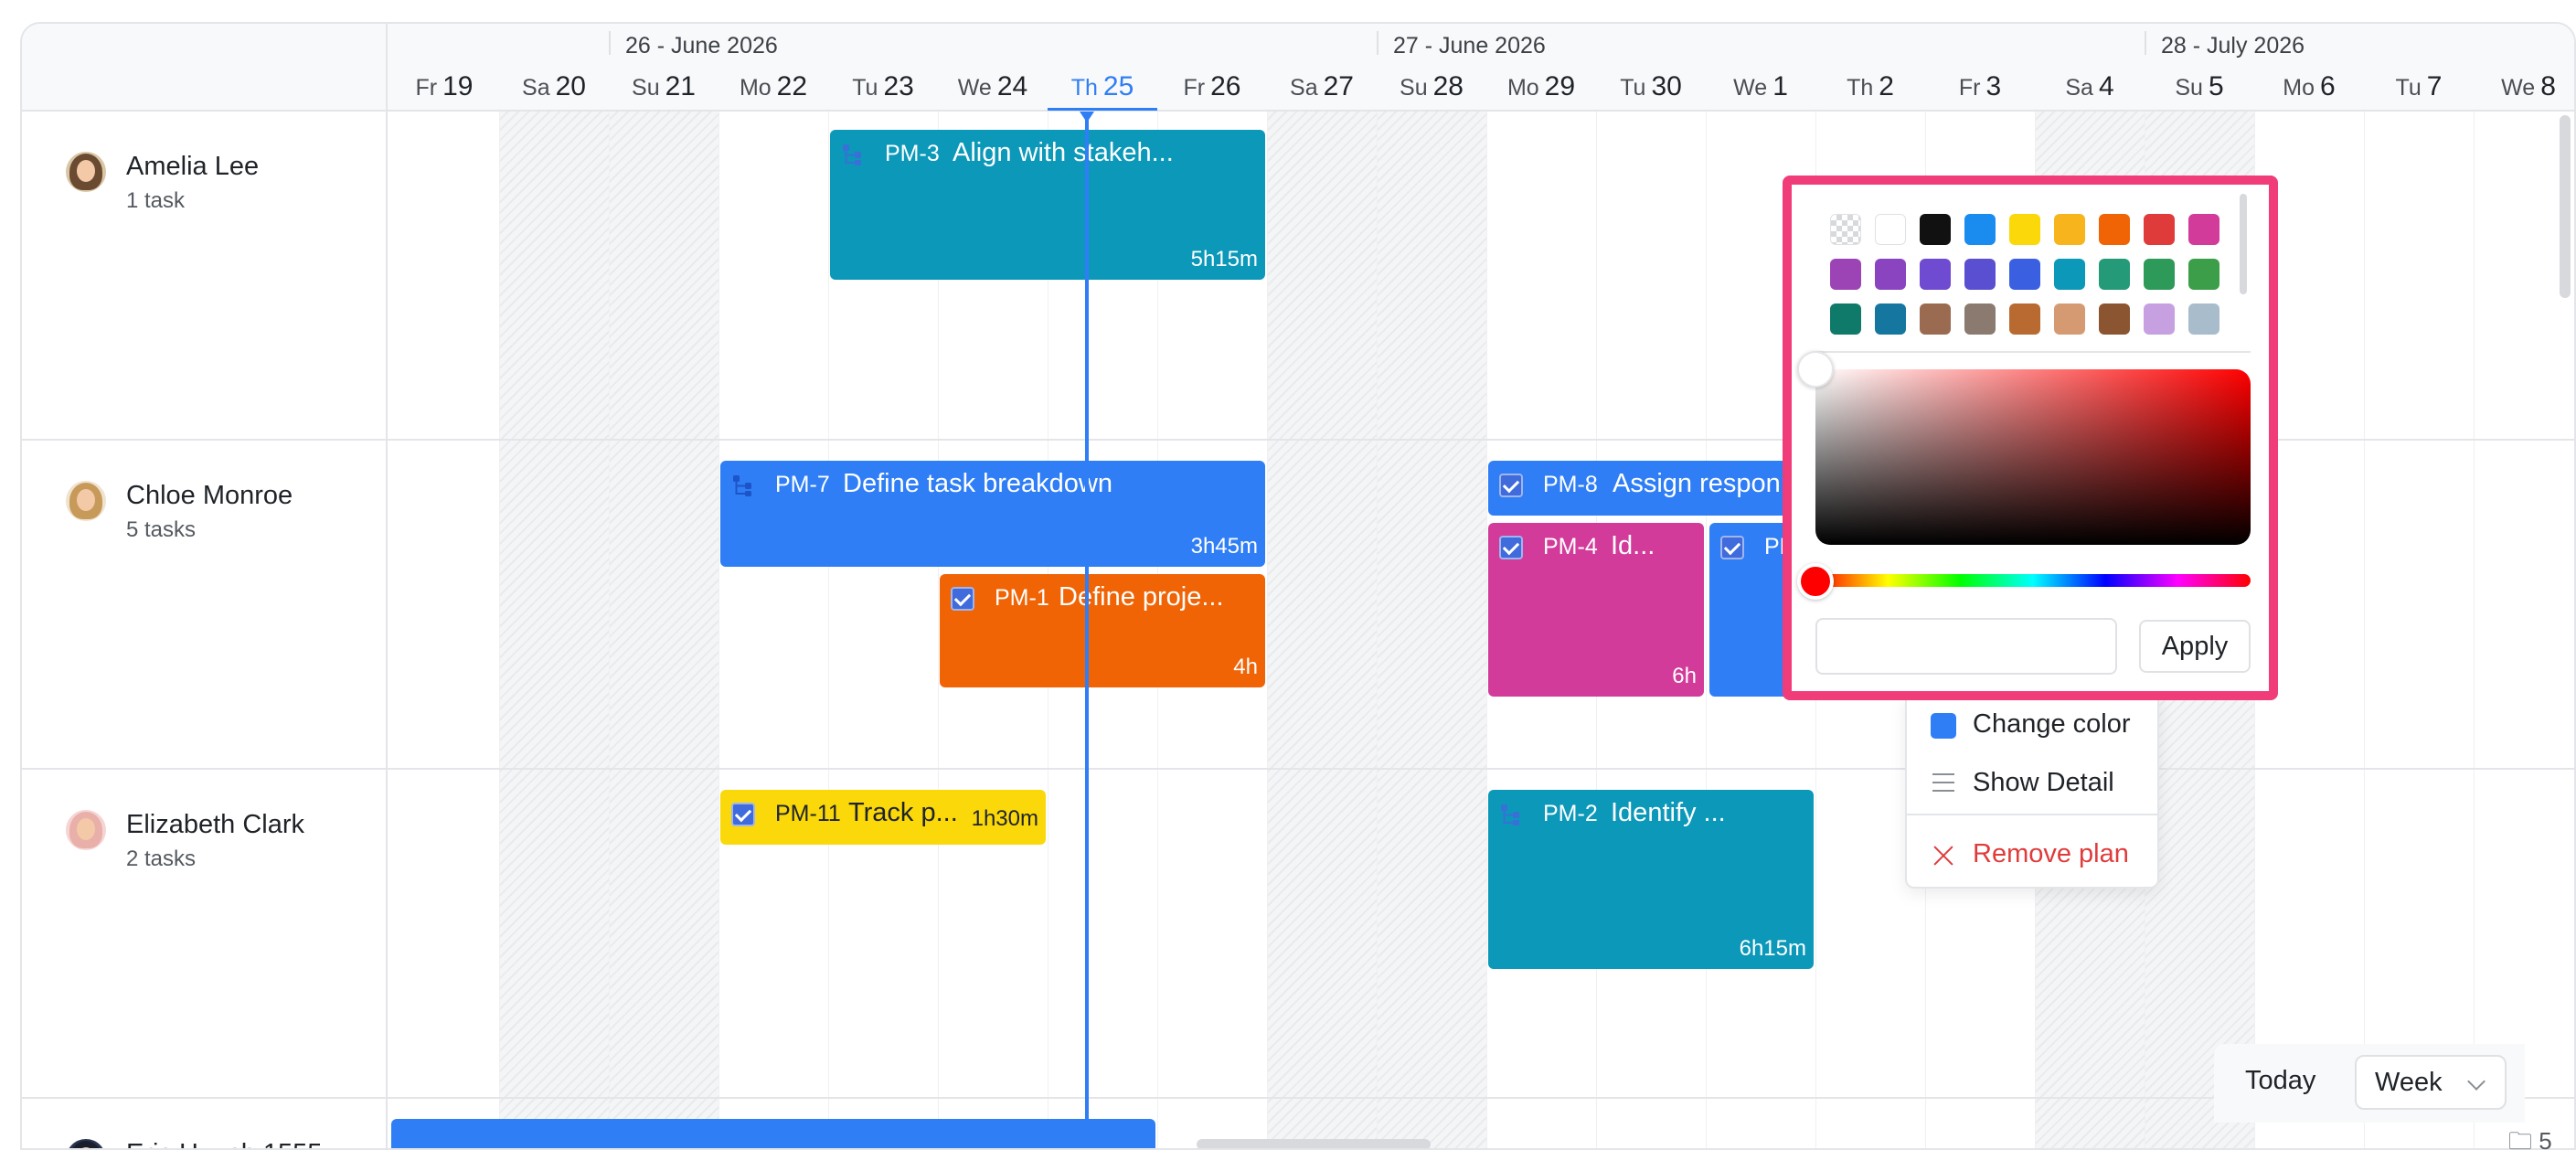  What do you see at coordinates (1022, 598) in the screenshot?
I see `task-id: PM-1` at bounding box center [1022, 598].